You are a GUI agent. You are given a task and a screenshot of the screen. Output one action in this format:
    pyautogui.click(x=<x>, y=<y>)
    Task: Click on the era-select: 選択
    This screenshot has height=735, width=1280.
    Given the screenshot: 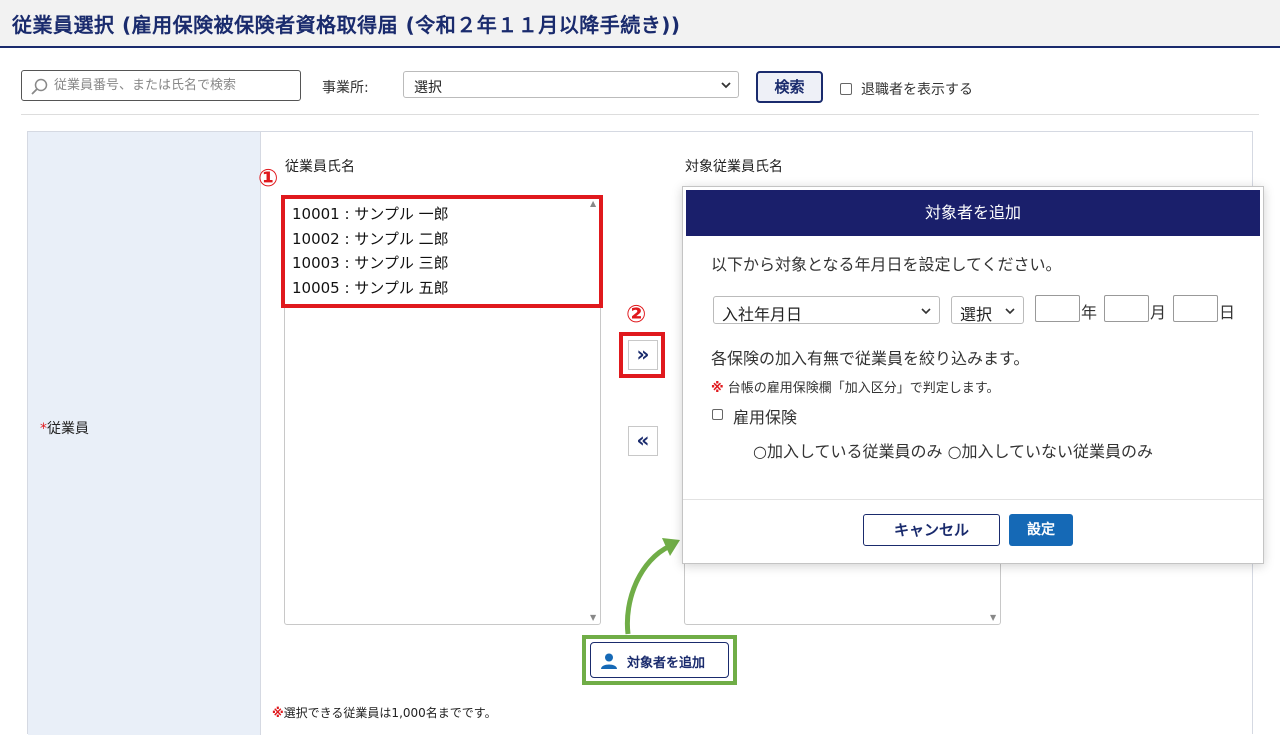 What is the action you would take?
    pyautogui.click(x=987, y=310)
    